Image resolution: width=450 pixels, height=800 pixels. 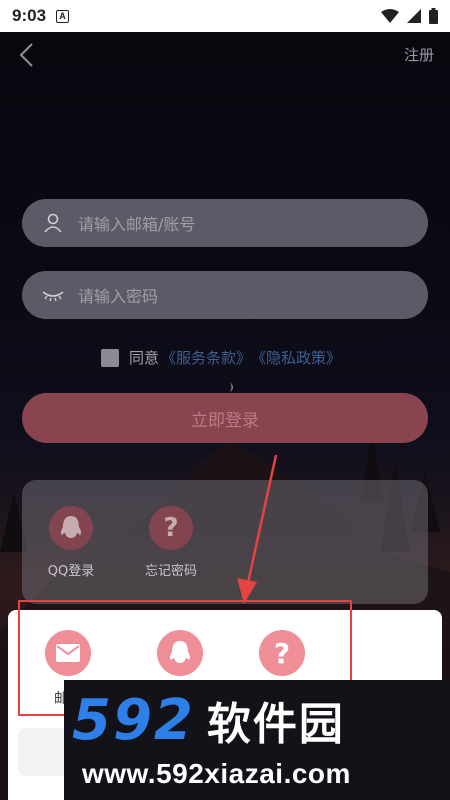 I want to click on notification-a-icon: A, so click(x=63, y=16).